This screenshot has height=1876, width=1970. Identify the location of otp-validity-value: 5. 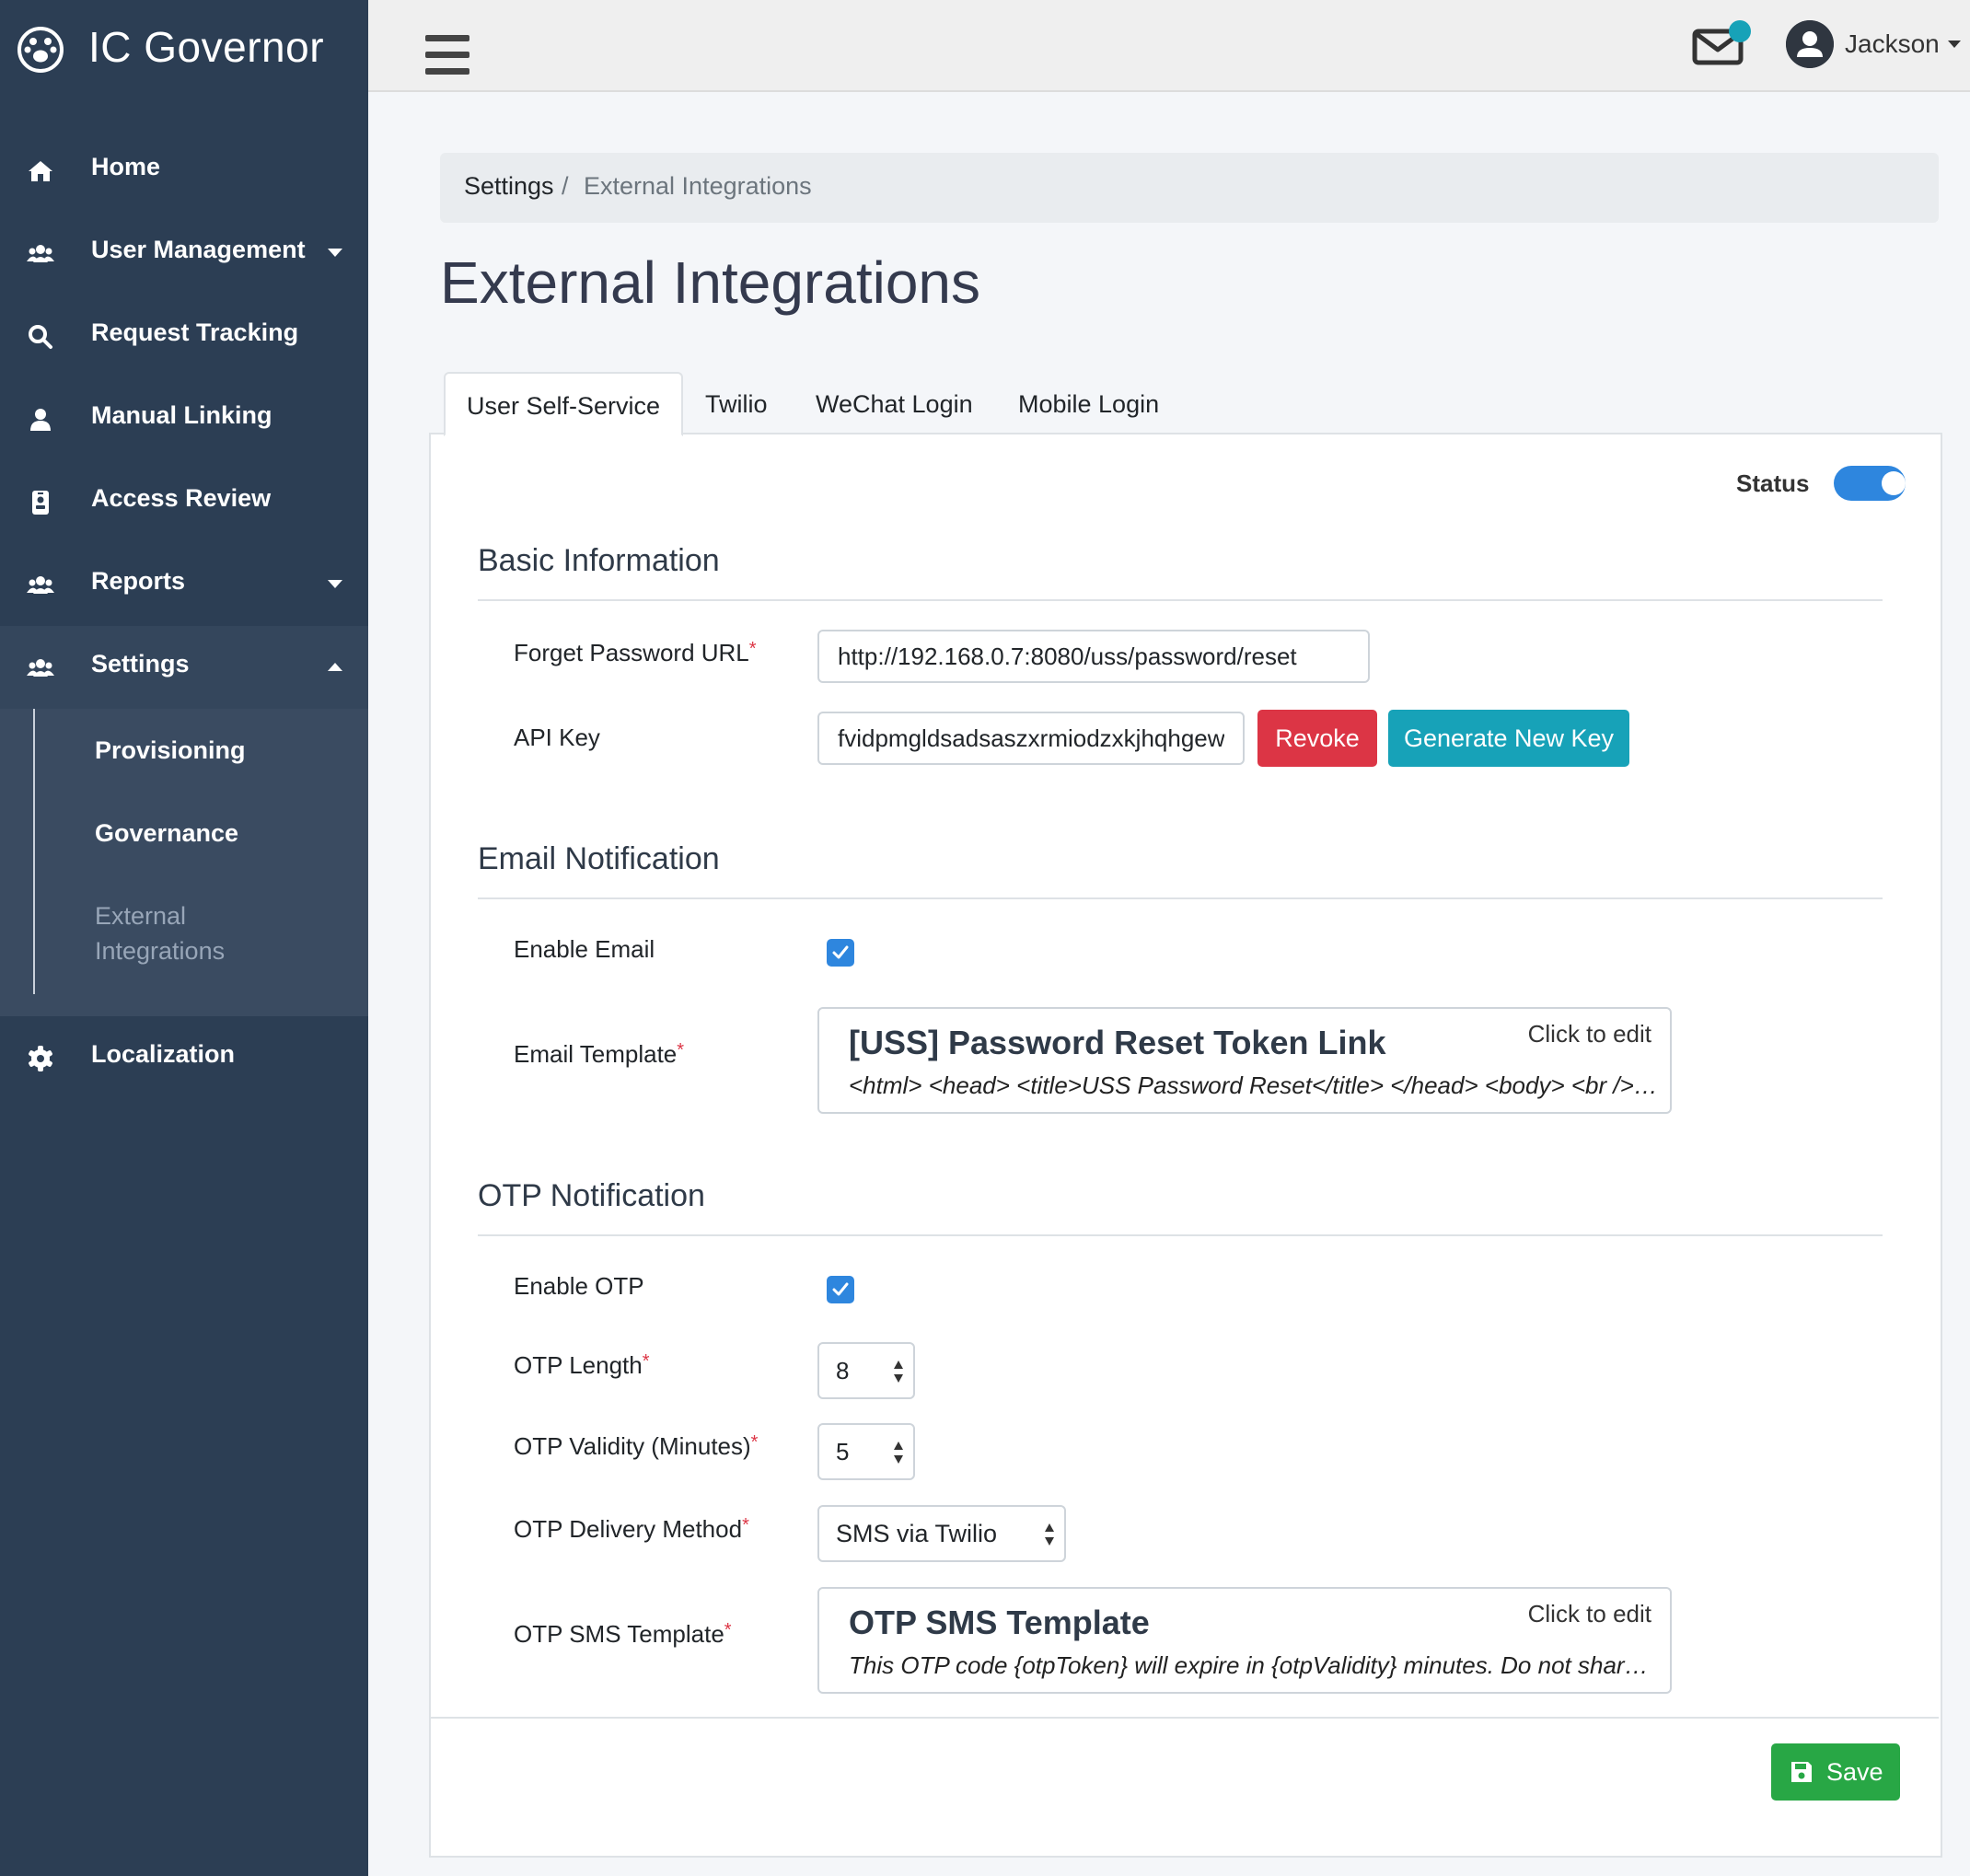
(843, 1451).